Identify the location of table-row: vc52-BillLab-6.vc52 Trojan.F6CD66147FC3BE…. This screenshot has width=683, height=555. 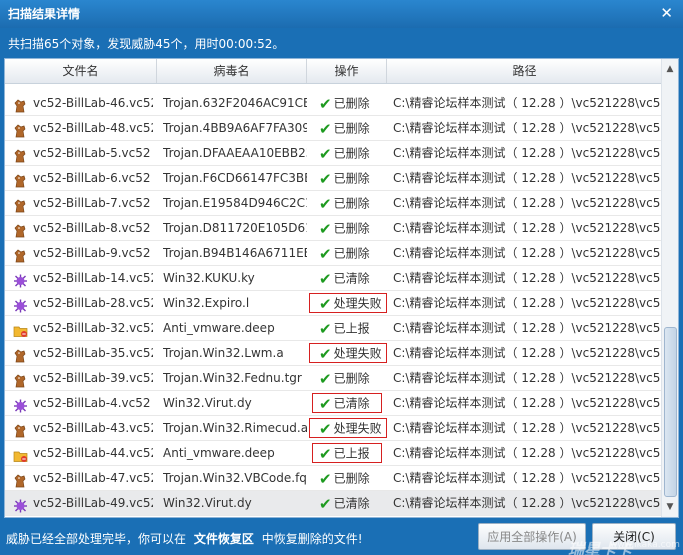
(333, 178).